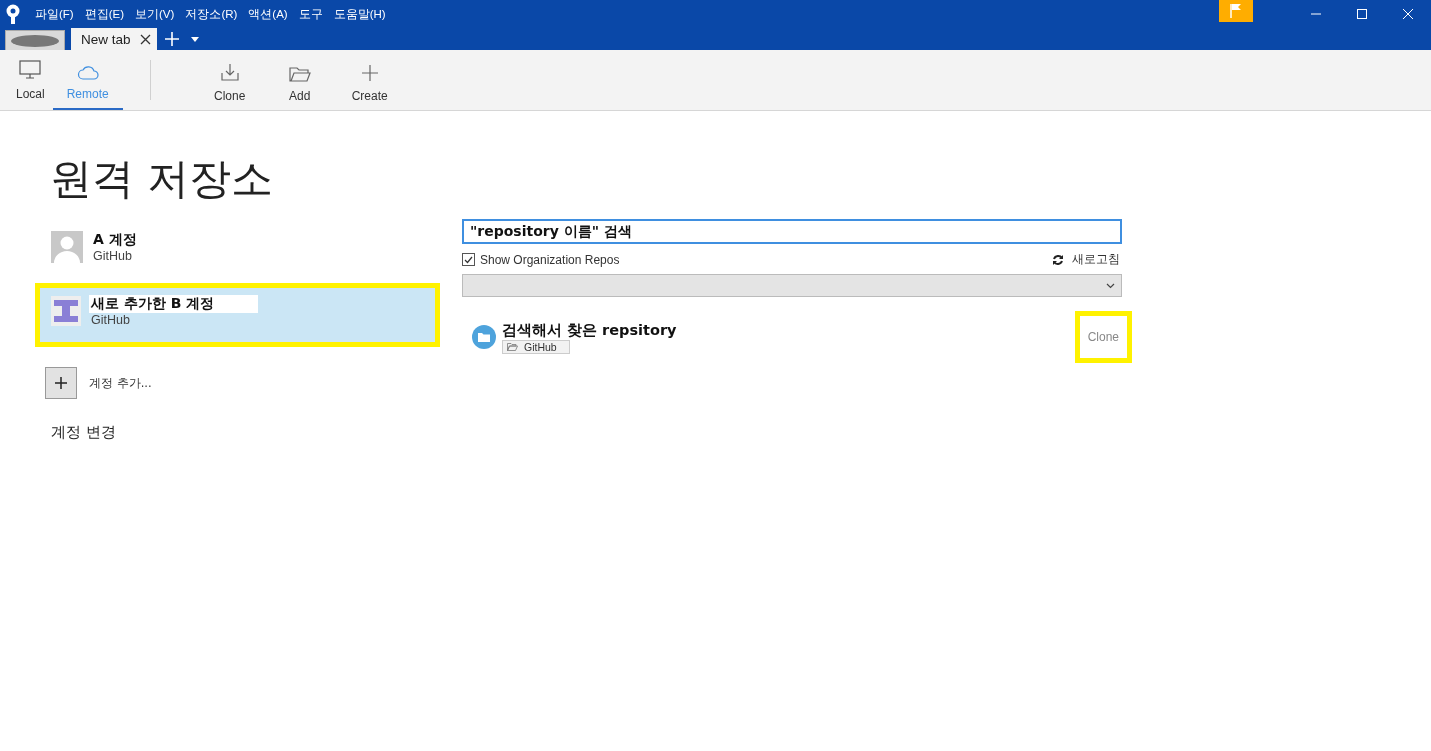 The image size is (1431, 751). Describe the element at coordinates (104, 14) in the screenshot. I see `menu-item: 편집(E)` at that location.